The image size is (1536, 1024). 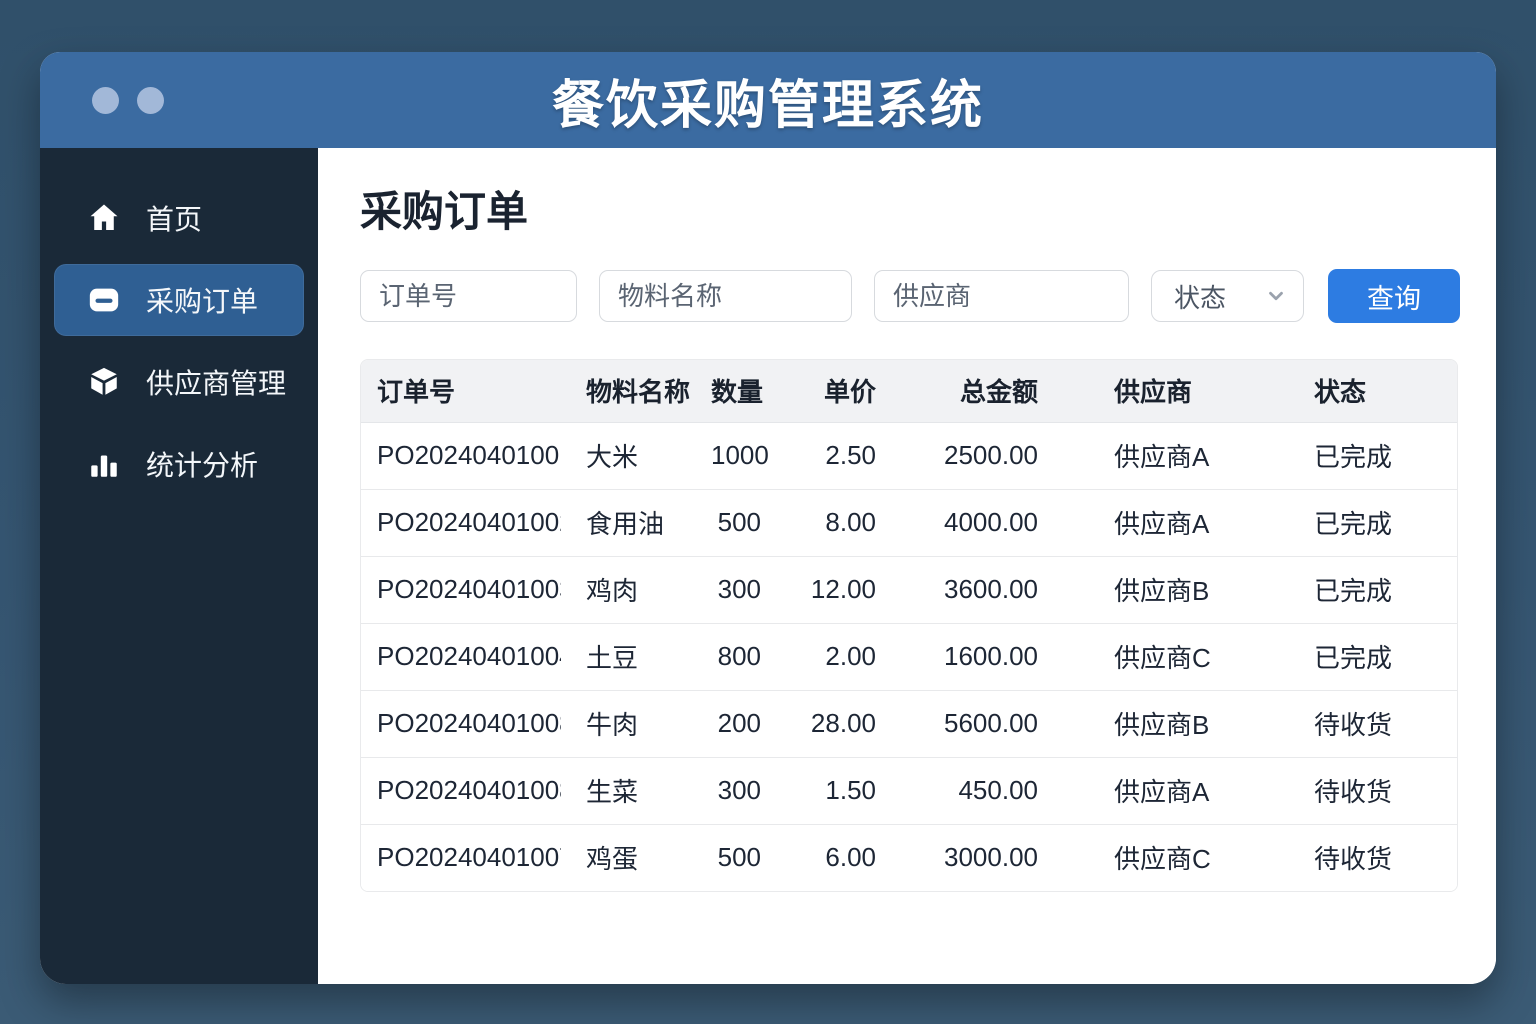 What do you see at coordinates (753, 391) in the screenshot?
I see `column-header-quantity: 数量` at bounding box center [753, 391].